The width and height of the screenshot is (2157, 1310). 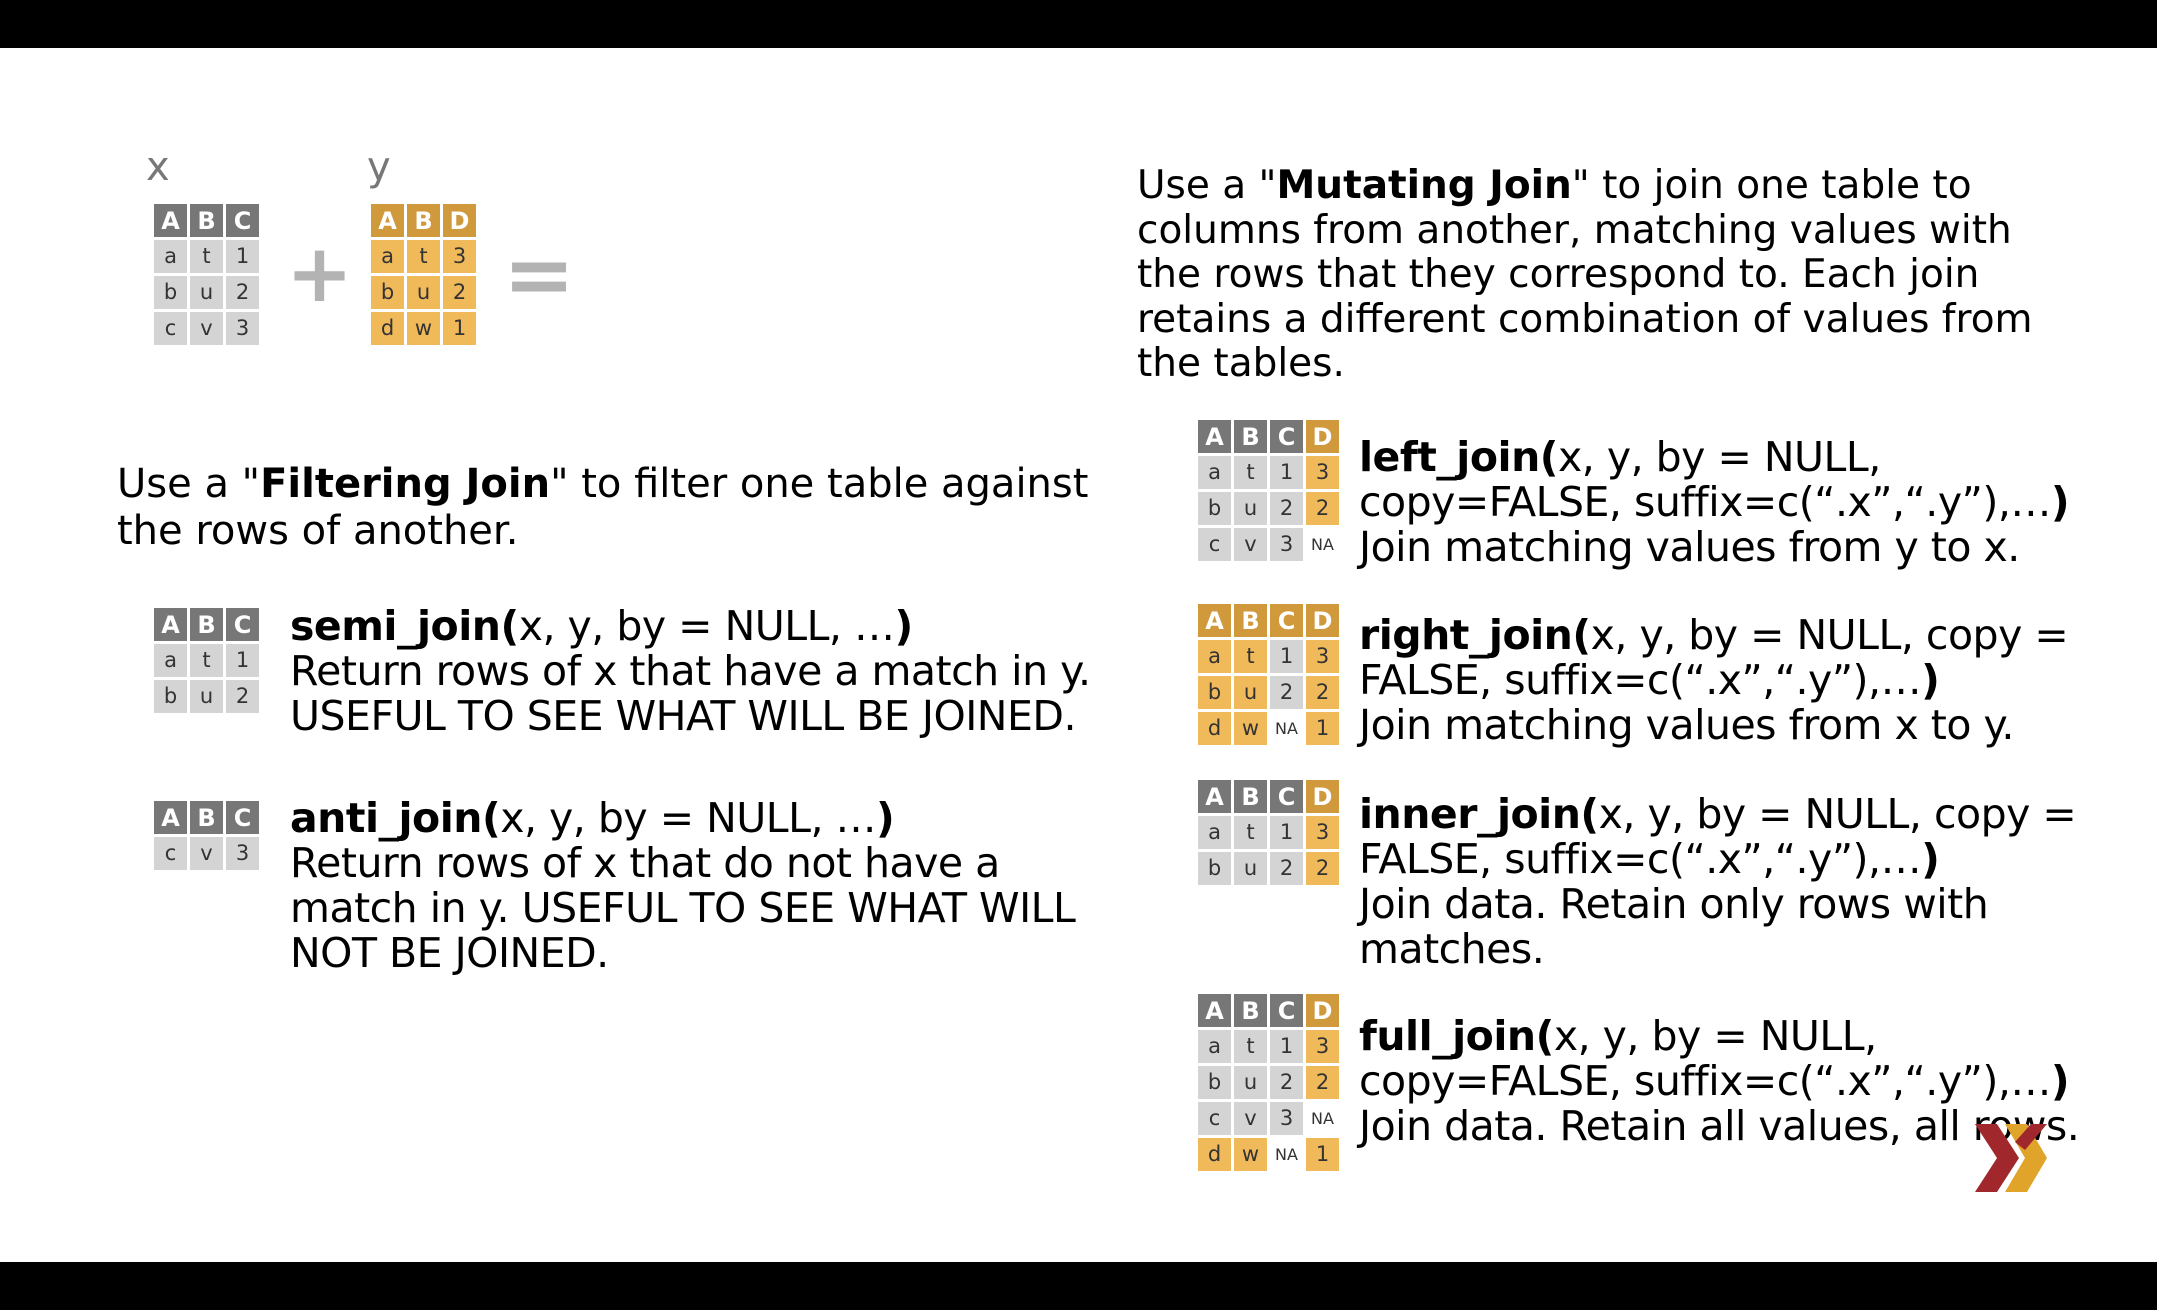 I want to click on right-join-table: A B C Da t 1 3 b u 2 2 d w NA 1, so click(x=1270, y=676).